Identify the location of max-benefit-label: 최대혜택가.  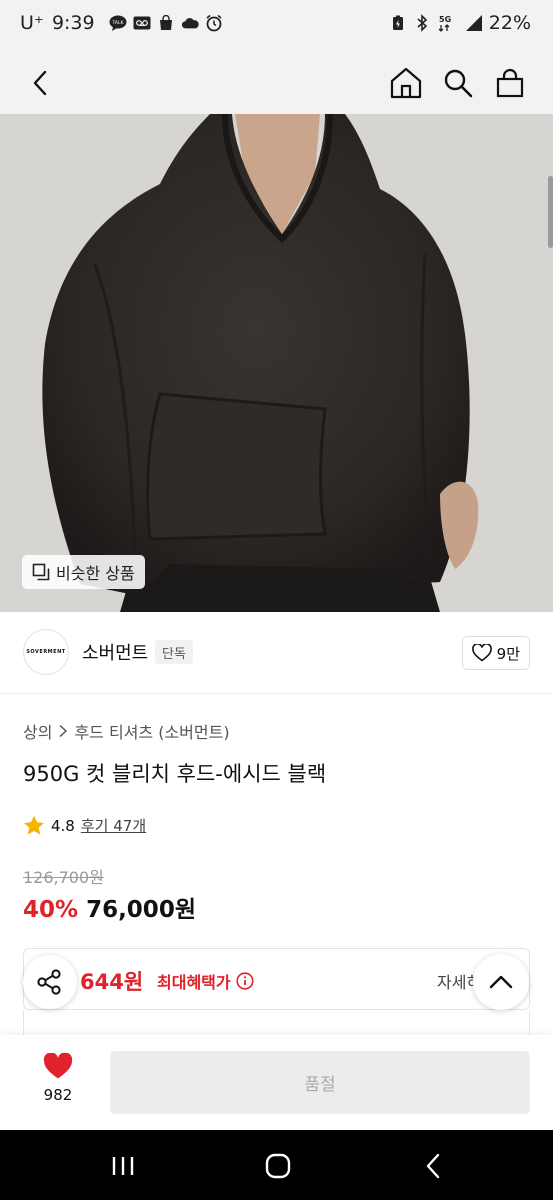
(205, 981).